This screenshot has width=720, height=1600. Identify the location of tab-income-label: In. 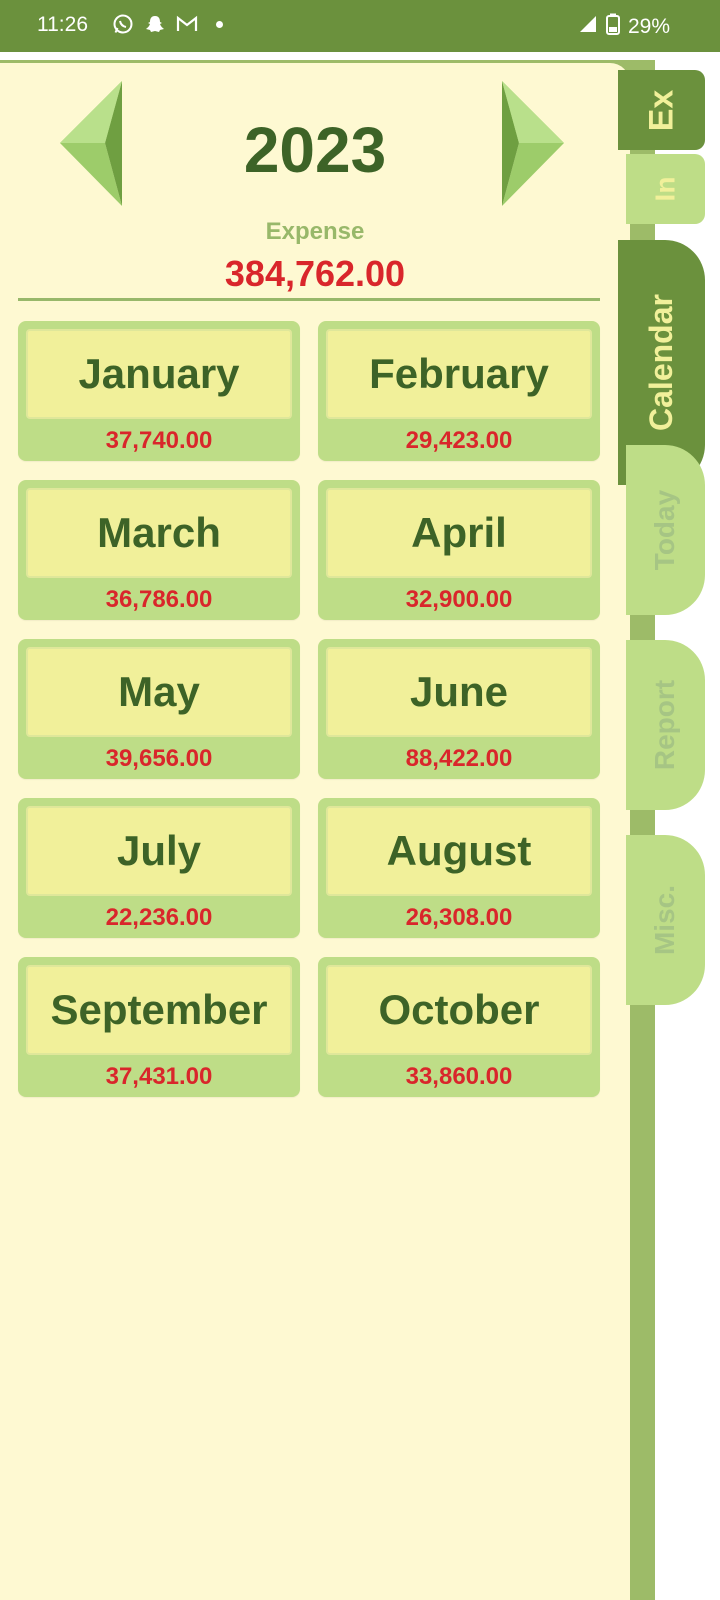
(665, 189).